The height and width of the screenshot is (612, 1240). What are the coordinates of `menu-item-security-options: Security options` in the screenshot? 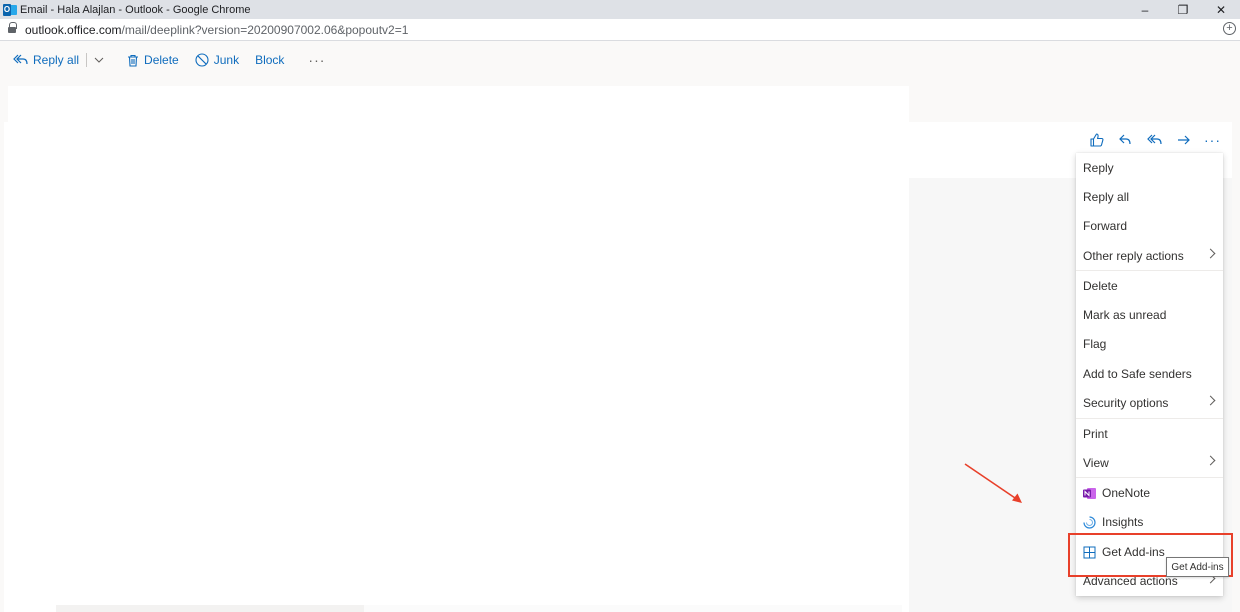 It's located at (1149, 403).